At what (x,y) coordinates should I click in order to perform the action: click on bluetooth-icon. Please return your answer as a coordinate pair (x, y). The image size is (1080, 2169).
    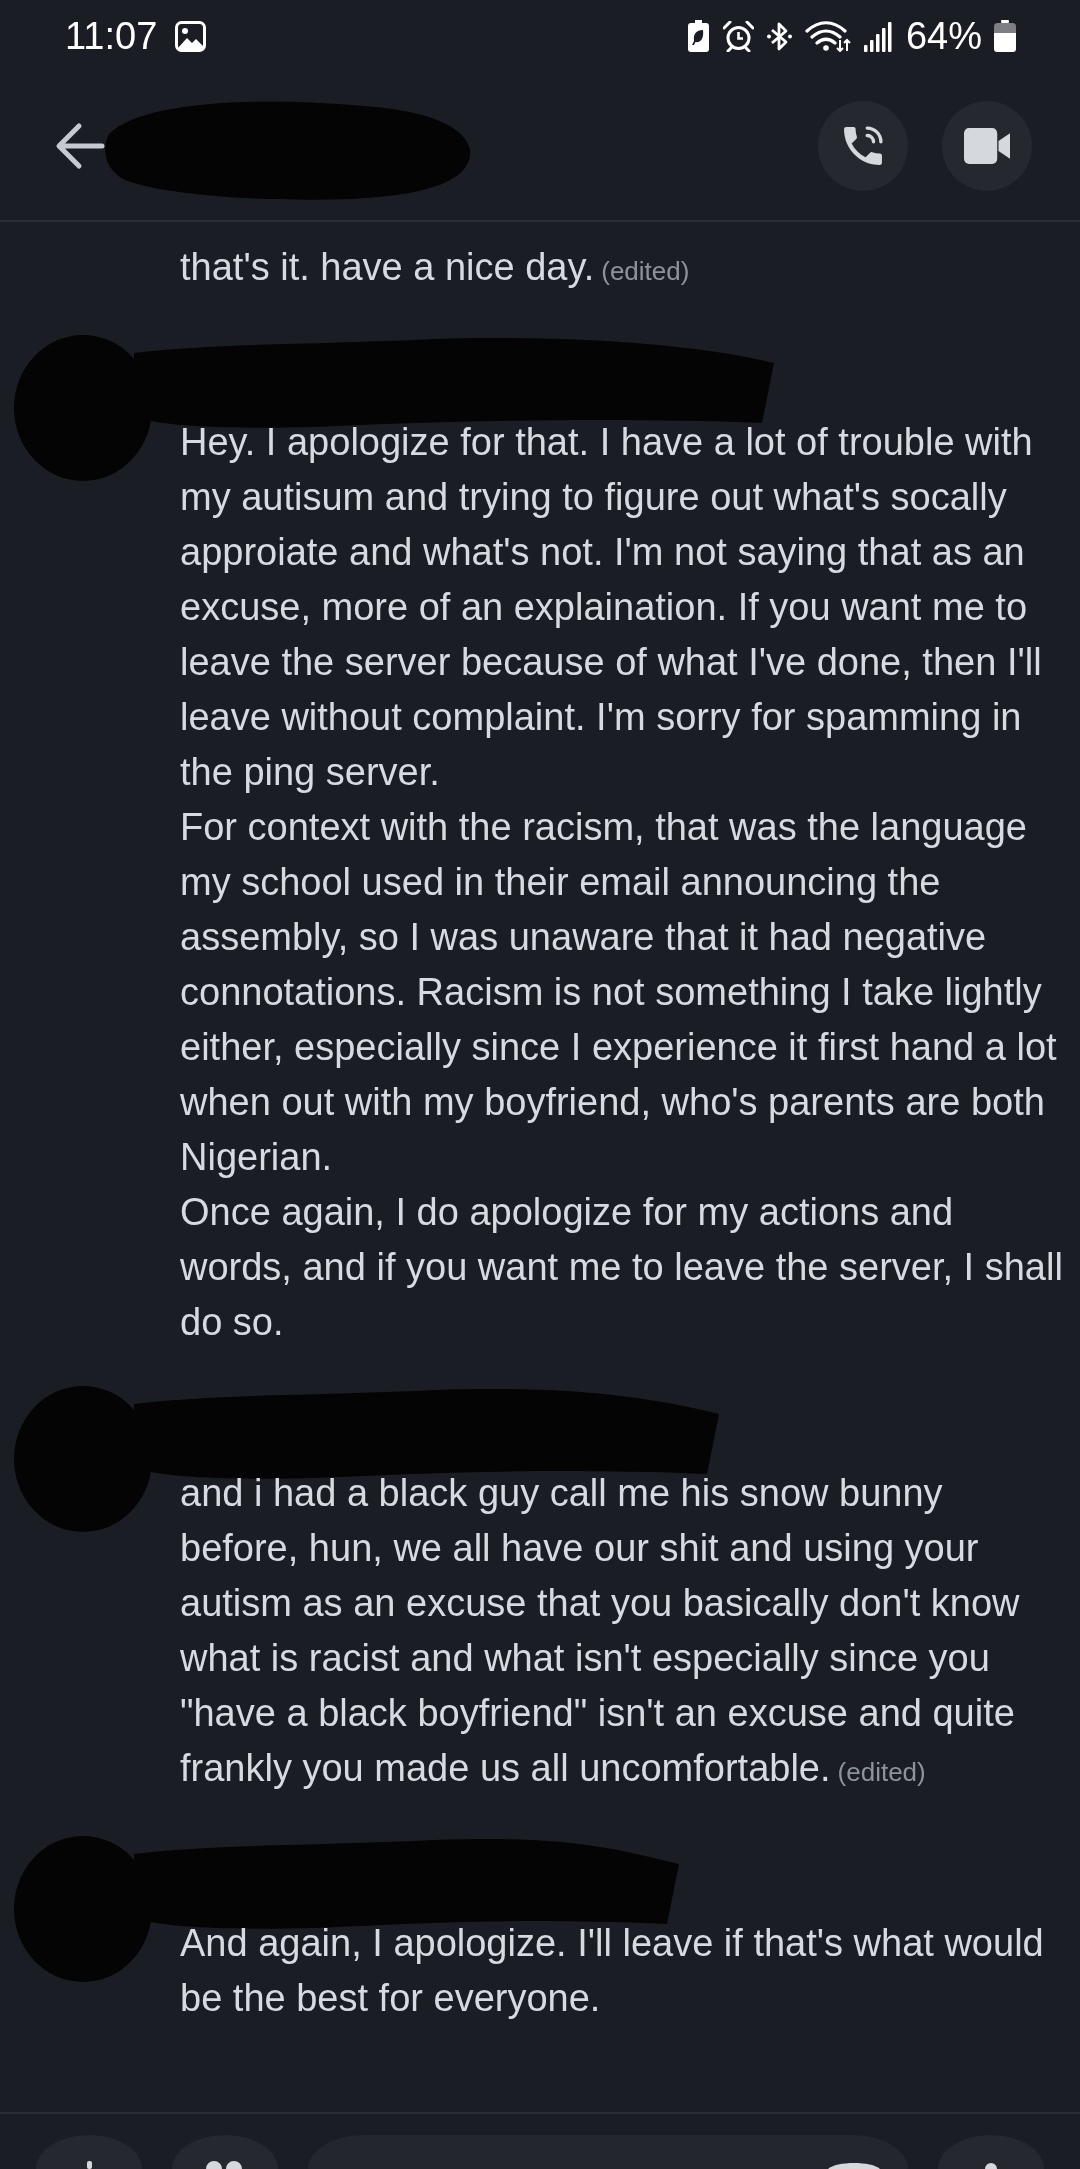
    Looking at the image, I should click on (779, 36).